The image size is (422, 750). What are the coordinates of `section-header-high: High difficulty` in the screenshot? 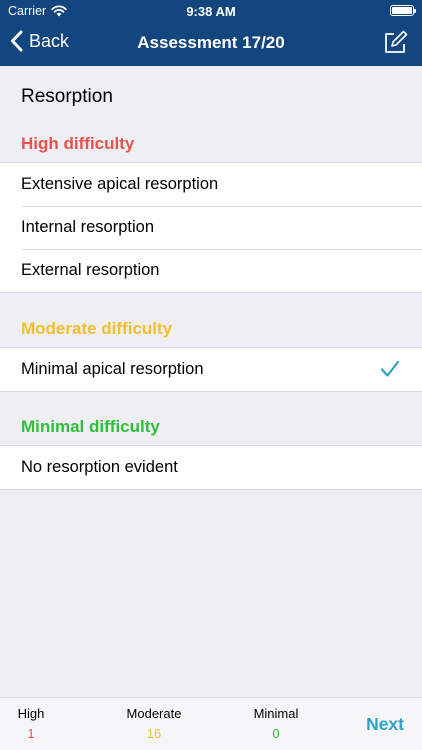 It's located at (78, 143).